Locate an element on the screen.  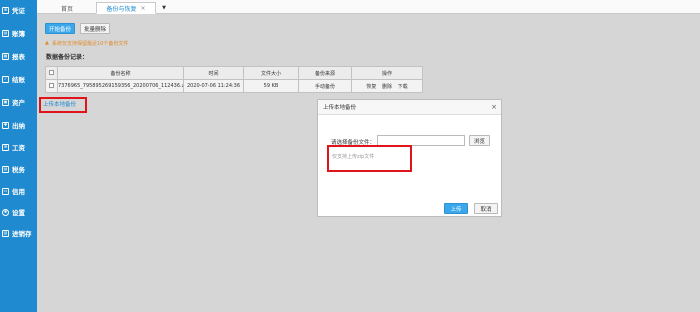
cancel-button: 取消 is located at coordinates (486, 208).